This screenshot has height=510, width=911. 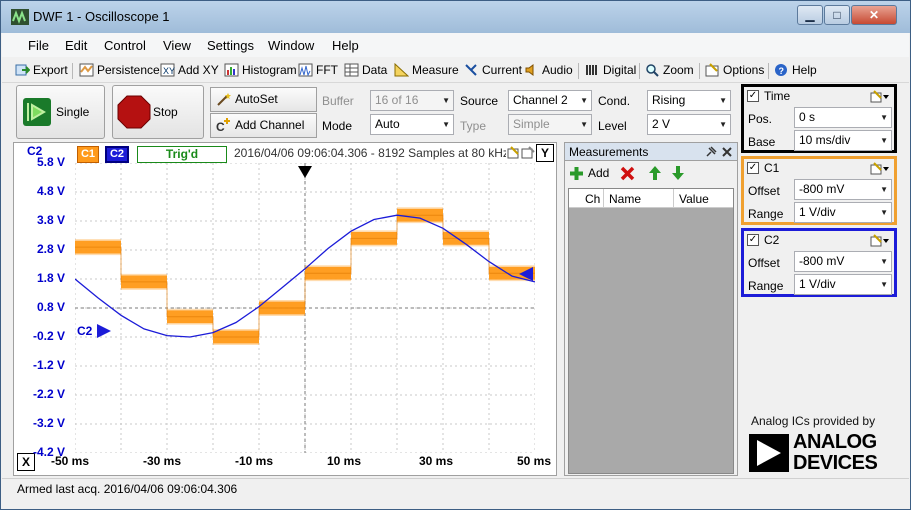 I want to click on time-group: ✓ Time Pos. 0 s ▼ Base 10 ms/div ▼, so click(x=819, y=118).